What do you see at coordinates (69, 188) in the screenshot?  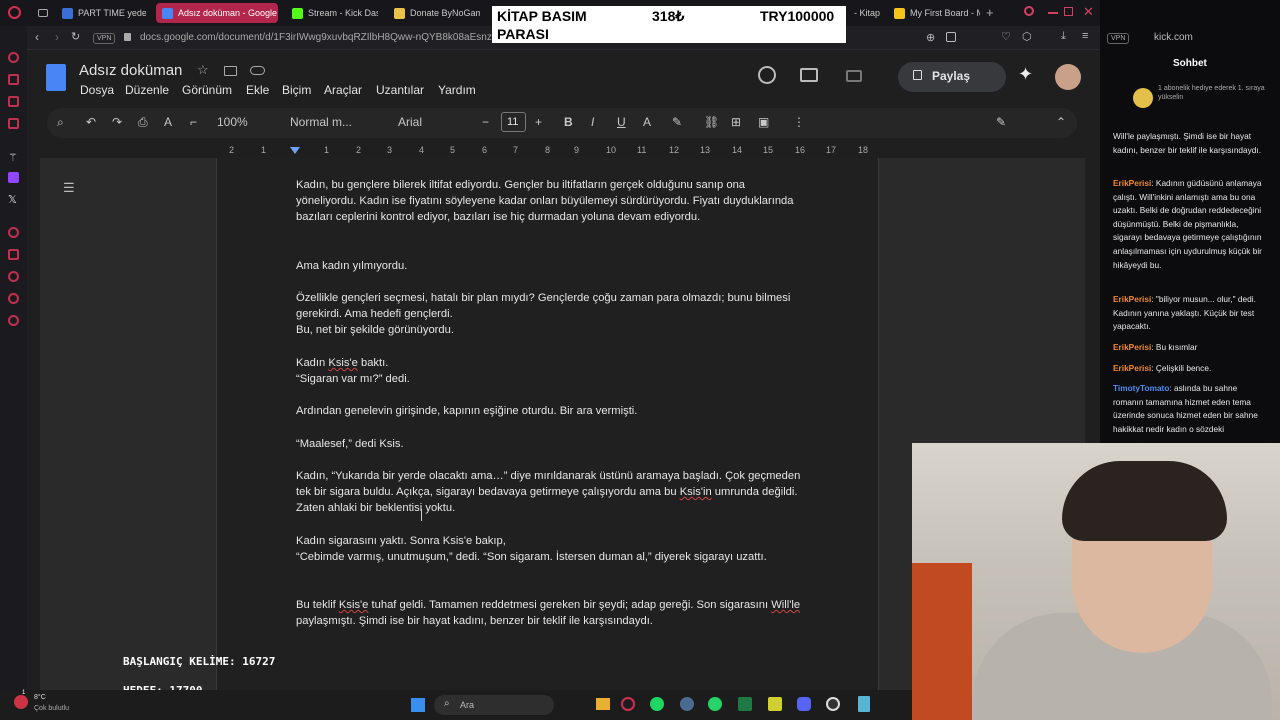 I see `outline-icon: ☰` at bounding box center [69, 188].